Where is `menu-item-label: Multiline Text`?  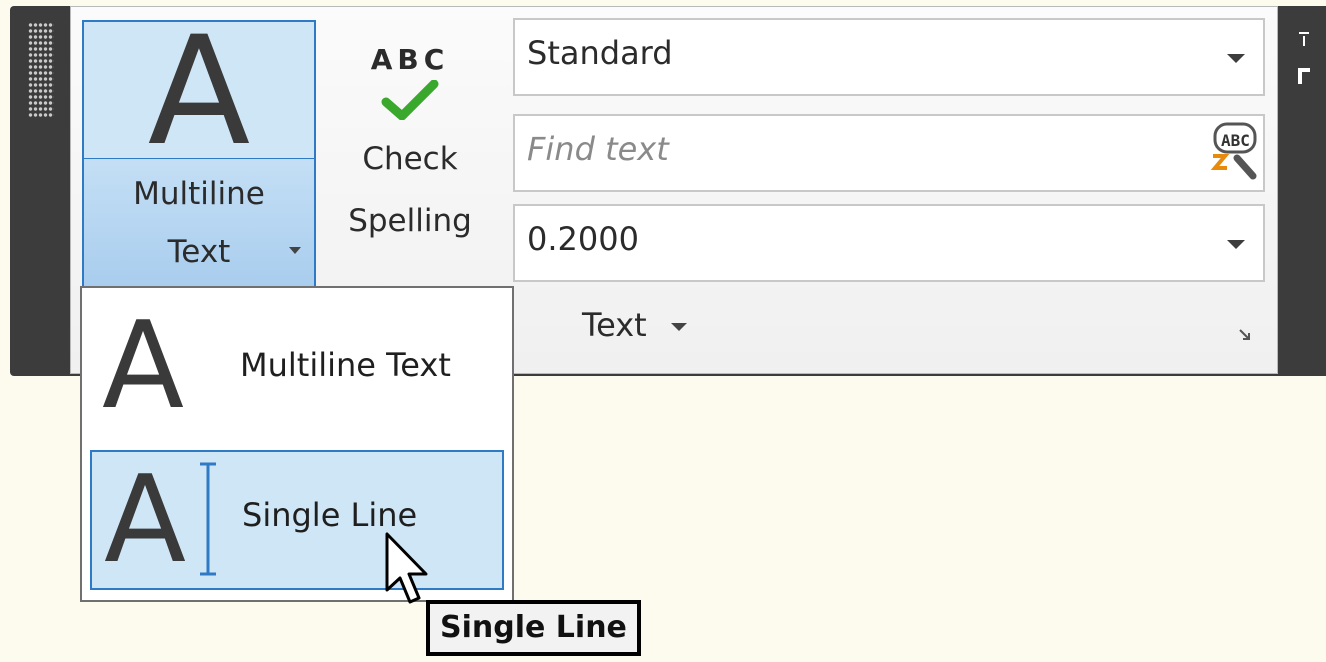
menu-item-label: Multiline Text is located at coordinates (345, 365).